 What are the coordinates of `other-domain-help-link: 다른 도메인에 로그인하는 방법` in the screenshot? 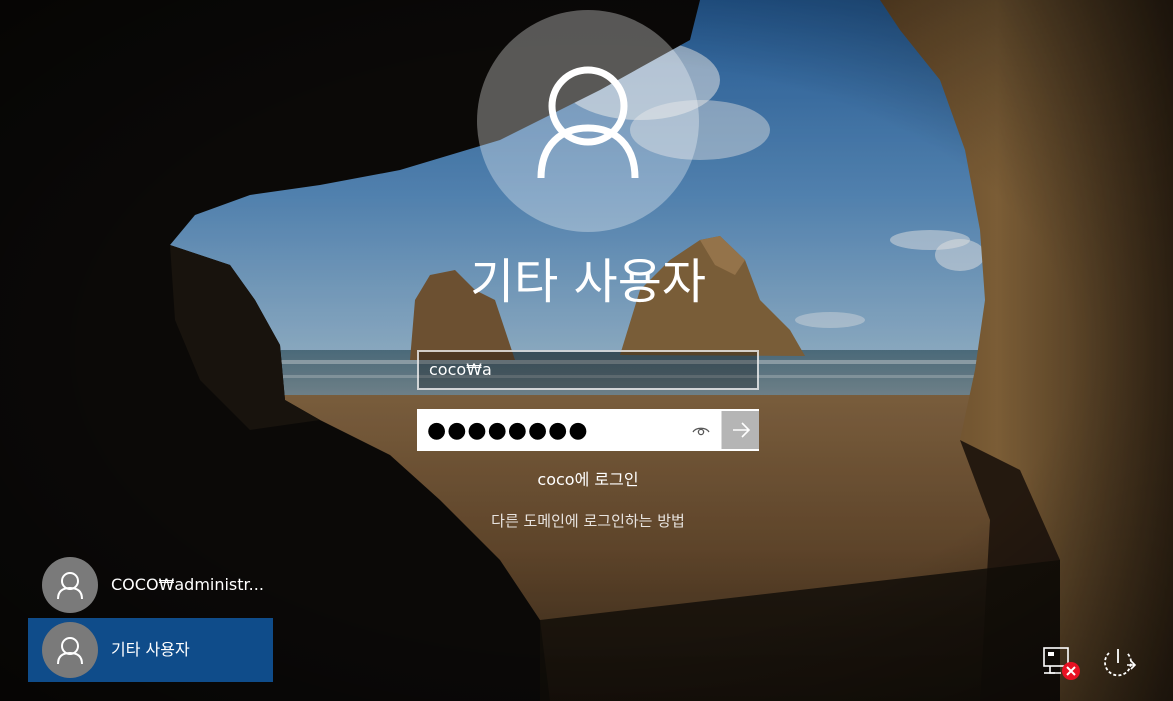 It's located at (588, 521).